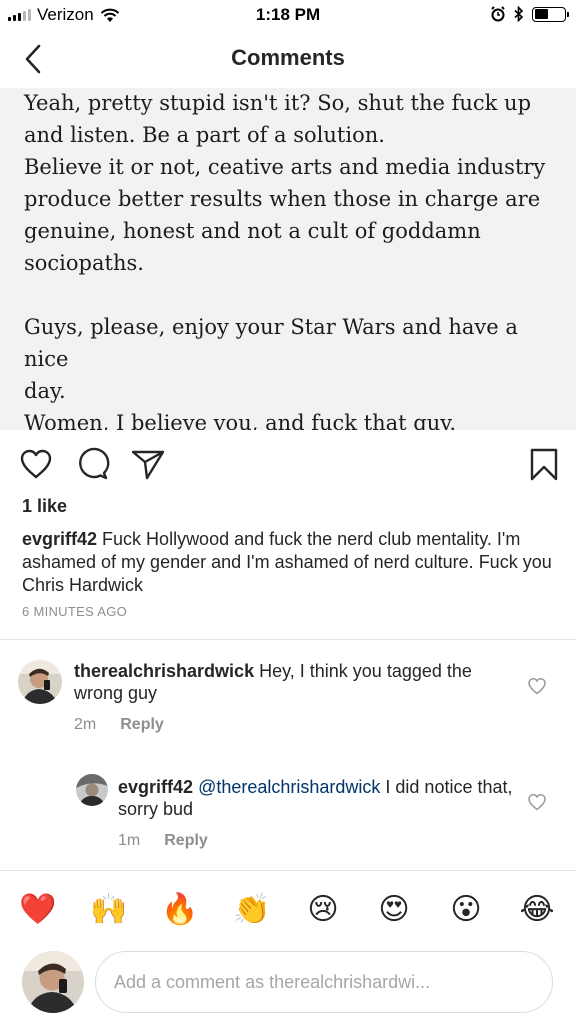  I want to click on emoji-heart-button: ❤️, so click(38, 910).